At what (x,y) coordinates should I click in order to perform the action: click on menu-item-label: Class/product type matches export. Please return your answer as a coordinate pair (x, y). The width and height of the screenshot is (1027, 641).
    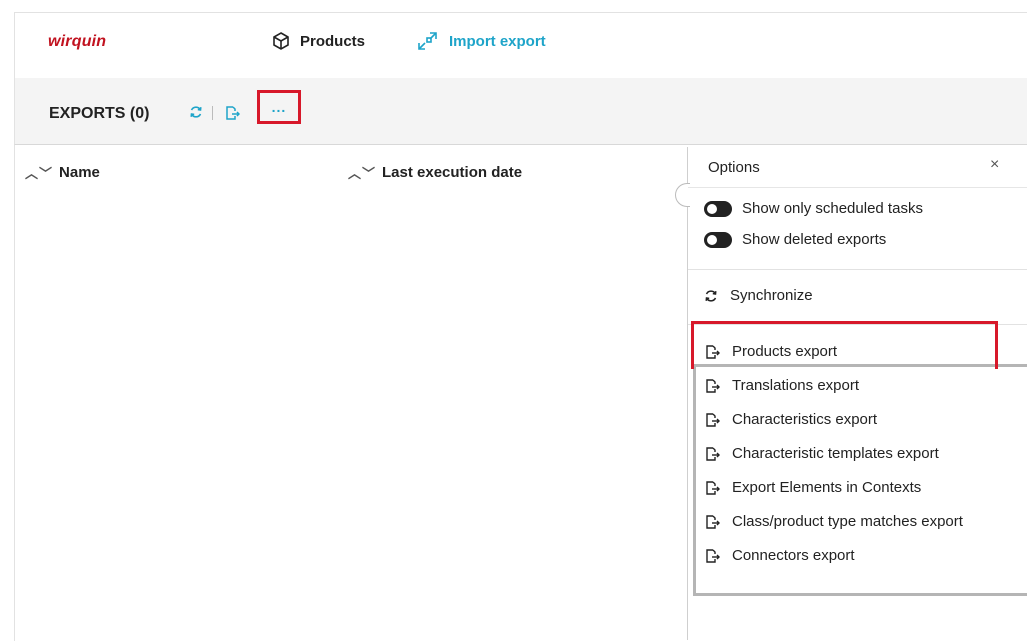
    Looking at the image, I should click on (847, 521).